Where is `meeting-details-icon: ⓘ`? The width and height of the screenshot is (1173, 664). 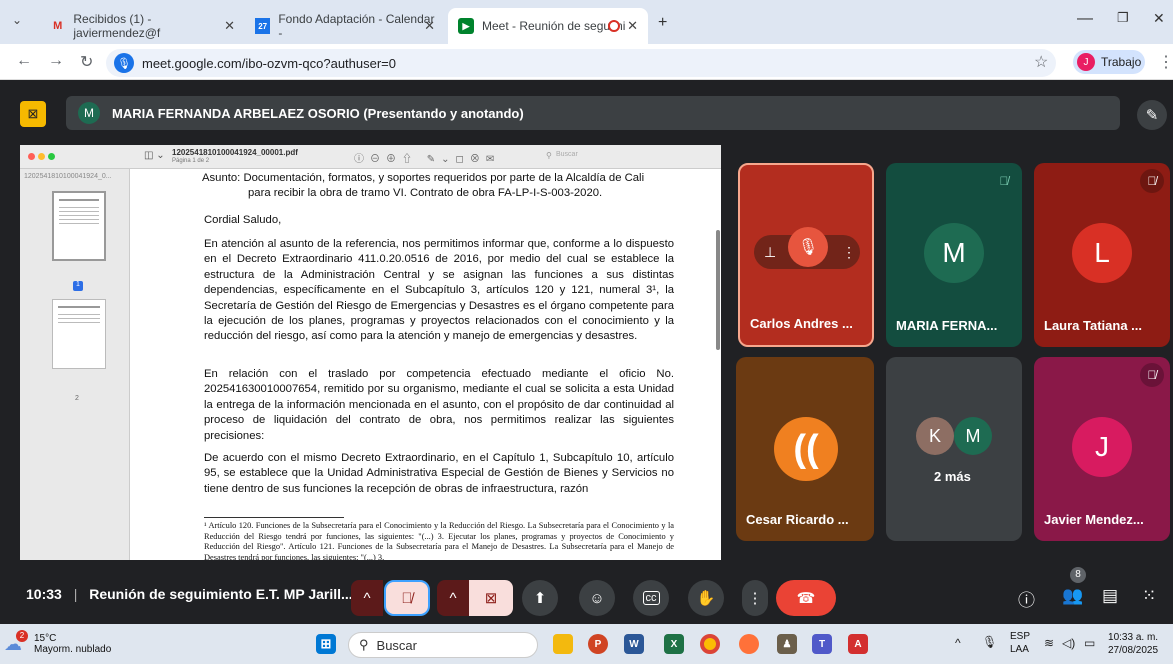 meeting-details-icon: ⓘ is located at coordinates (1026, 598).